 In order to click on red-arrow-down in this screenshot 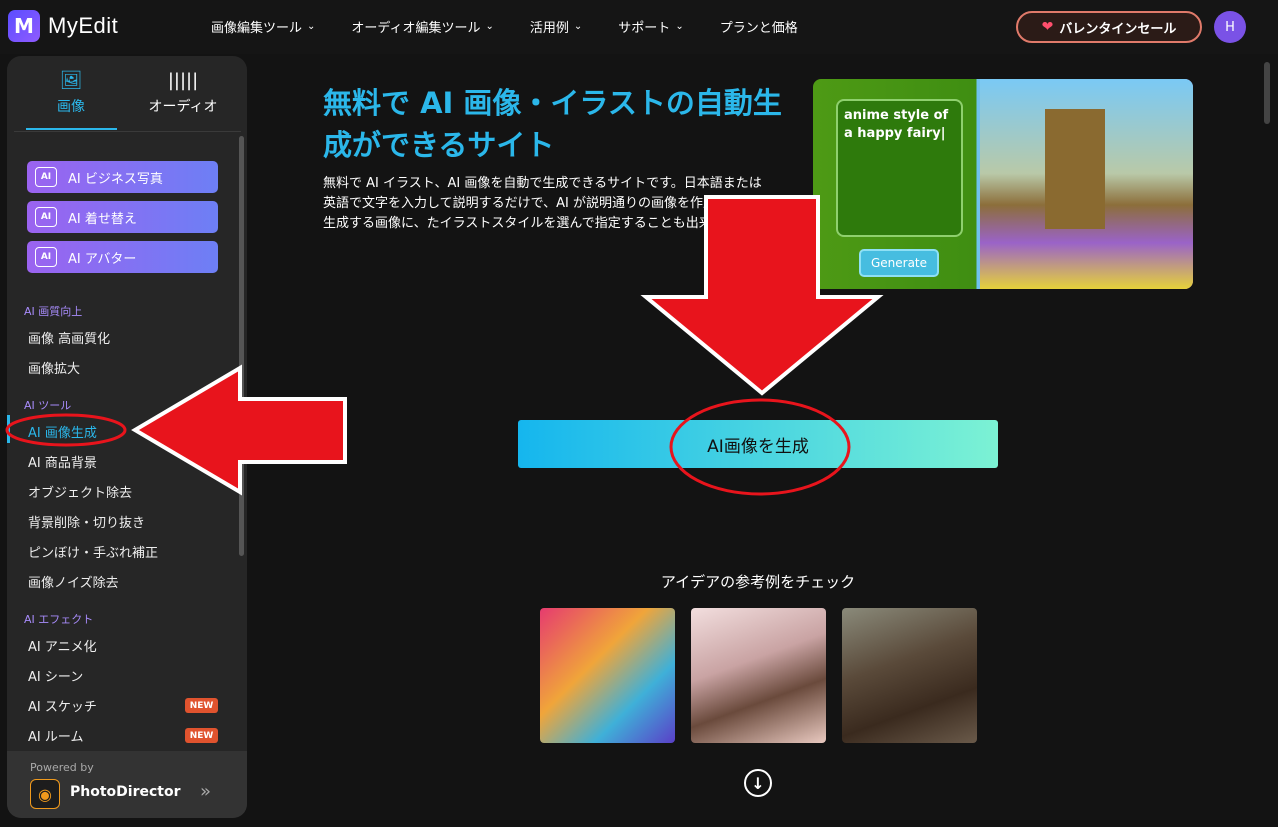, I will do `click(762, 295)`.